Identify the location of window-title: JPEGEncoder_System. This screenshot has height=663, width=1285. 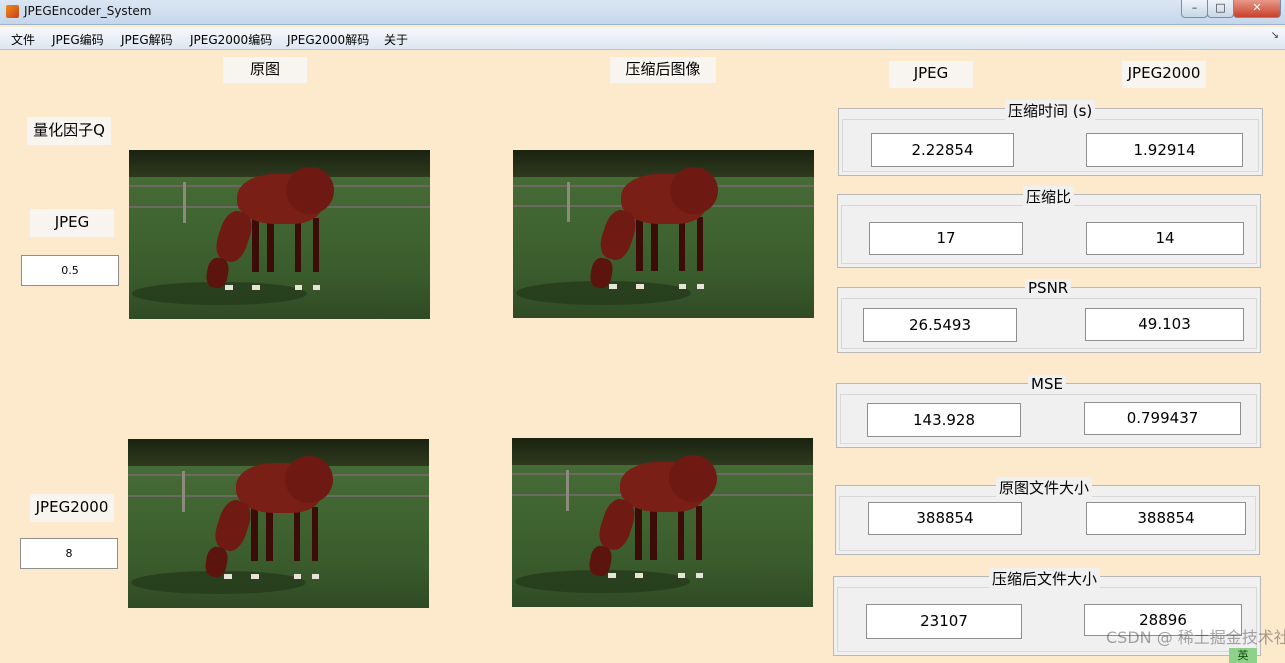
(88, 11).